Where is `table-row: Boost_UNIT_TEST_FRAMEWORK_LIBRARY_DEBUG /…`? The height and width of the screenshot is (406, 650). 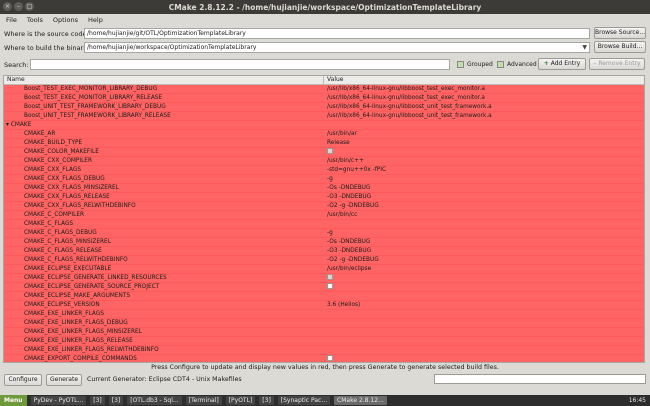 table-row: Boost_UNIT_TEST_FRAMEWORK_LIBRARY_DEBUG /… is located at coordinates (324, 107).